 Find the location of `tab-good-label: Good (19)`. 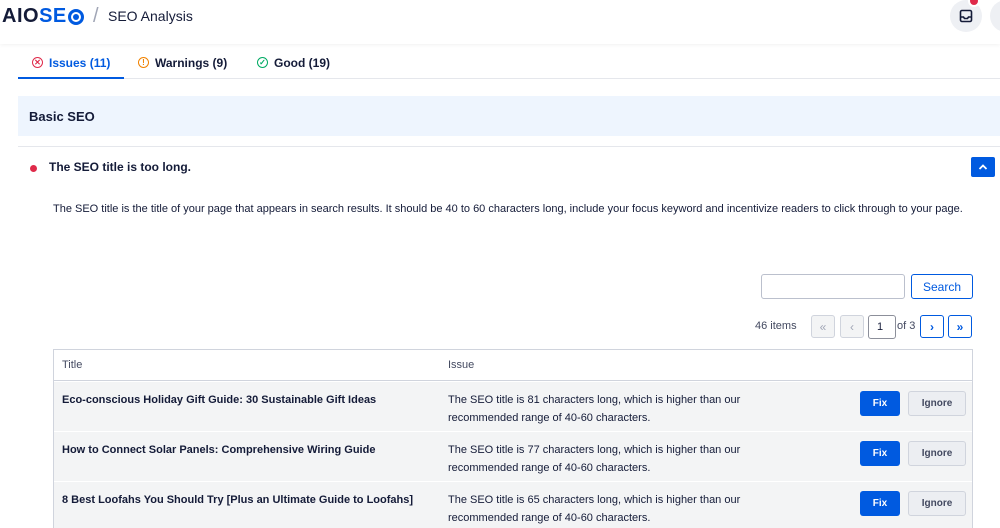

tab-good-label: Good (19) is located at coordinates (302, 62).